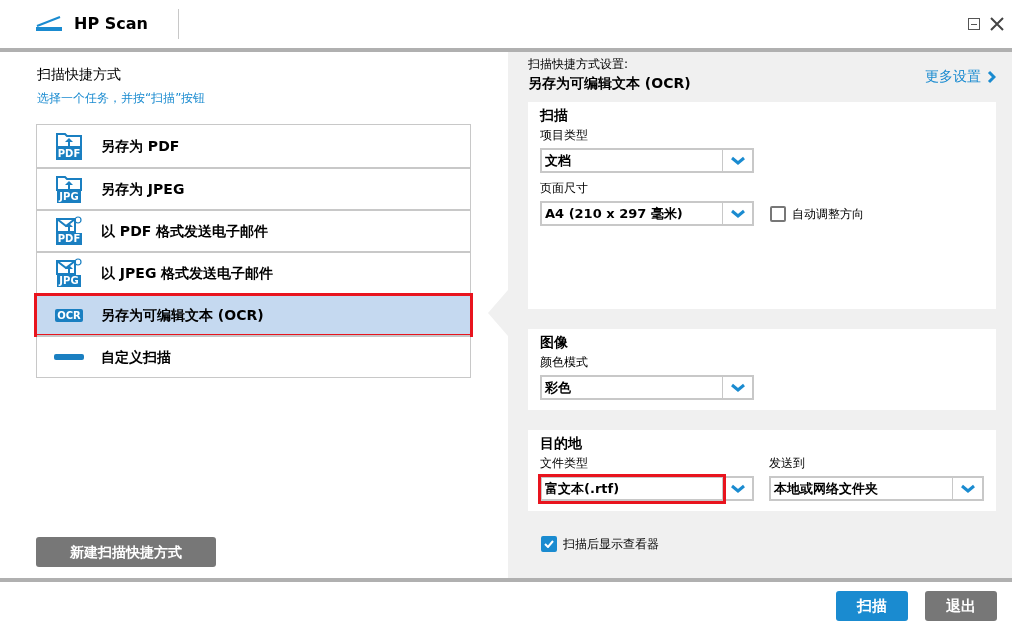 The image size is (1012, 626). What do you see at coordinates (787, 463) in the screenshot?
I see `field-label: 发送到` at bounding box center [787, 463].